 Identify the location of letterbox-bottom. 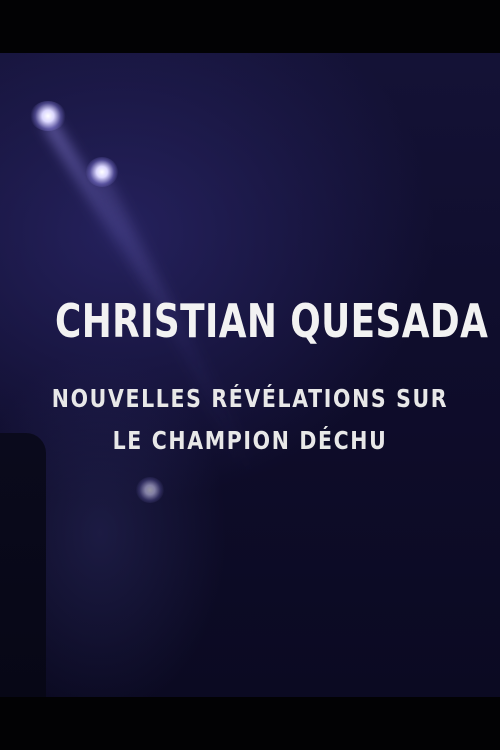
(250, 723).